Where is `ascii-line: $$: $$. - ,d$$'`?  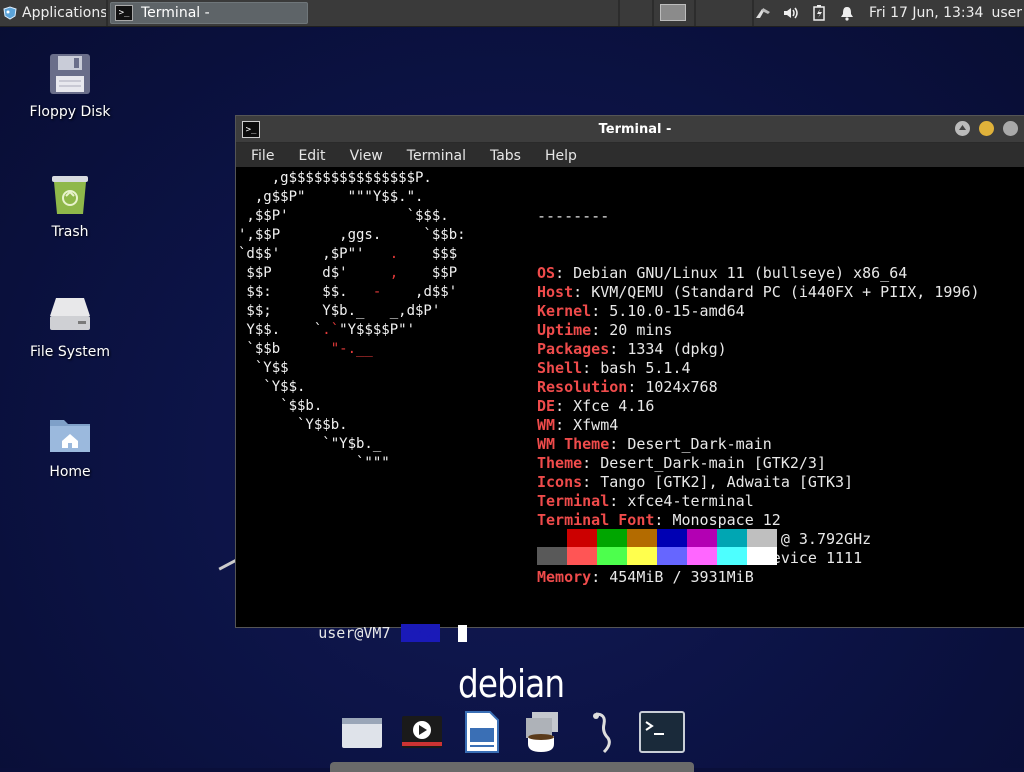
ascii-line: $$: $$. - ,d$$' is located at coordinates (348, 292).